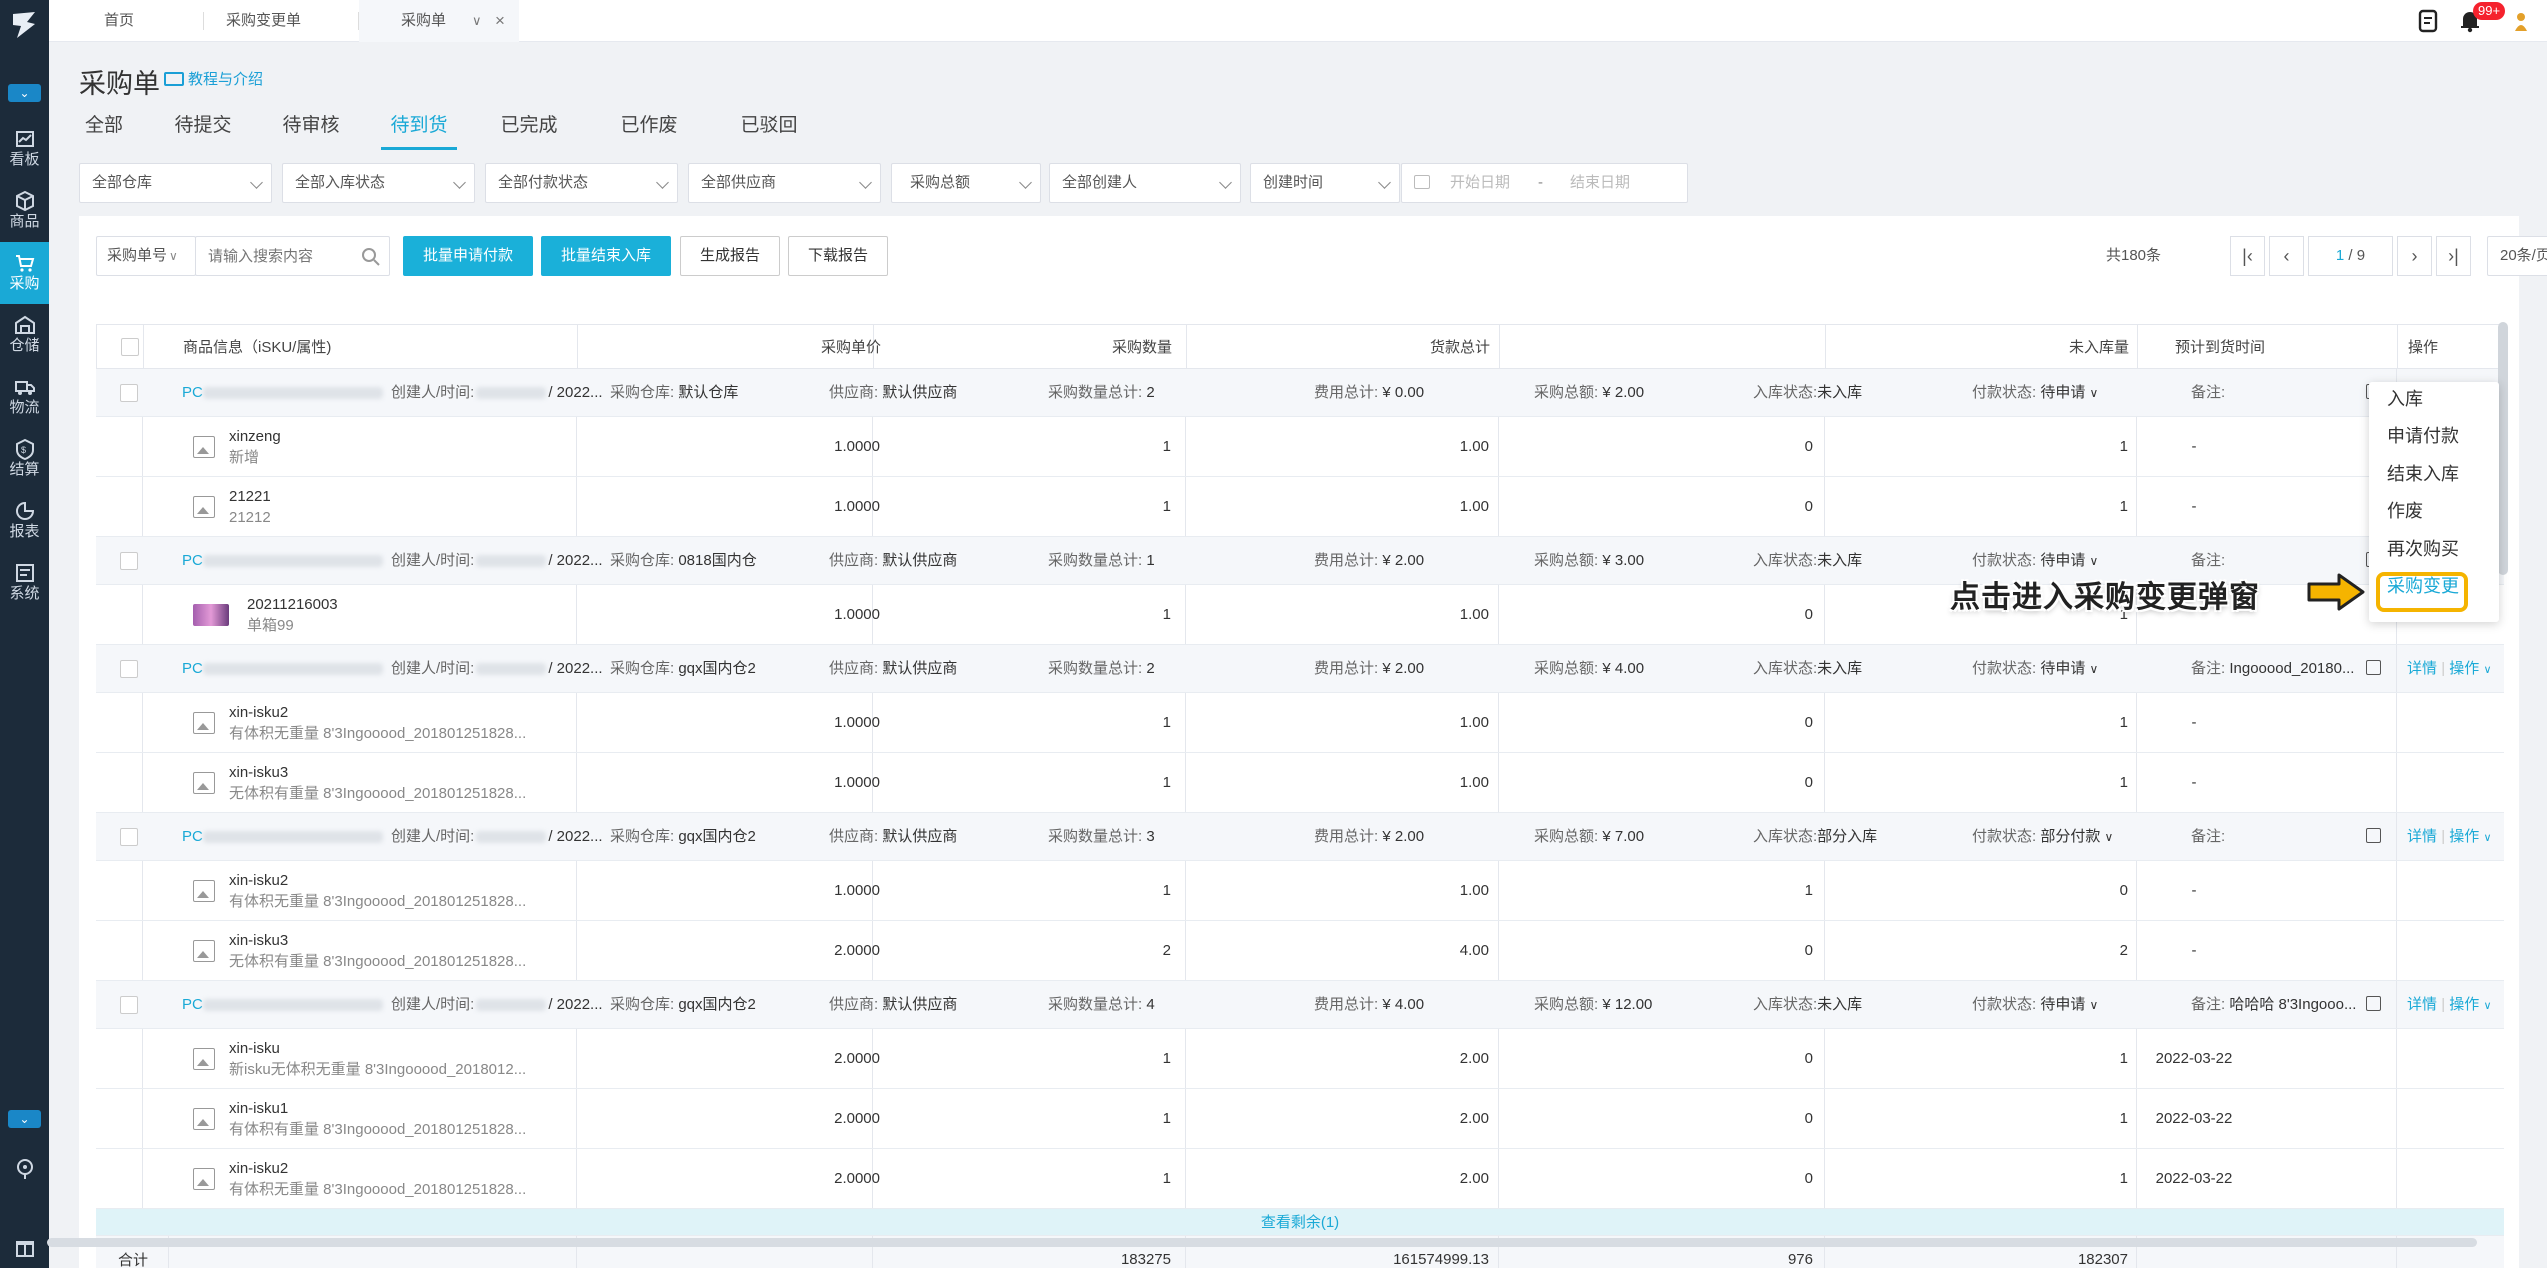 The height and width of the screenshot is (1268, 2547). I want to click on search-icon, so click(371, 257).